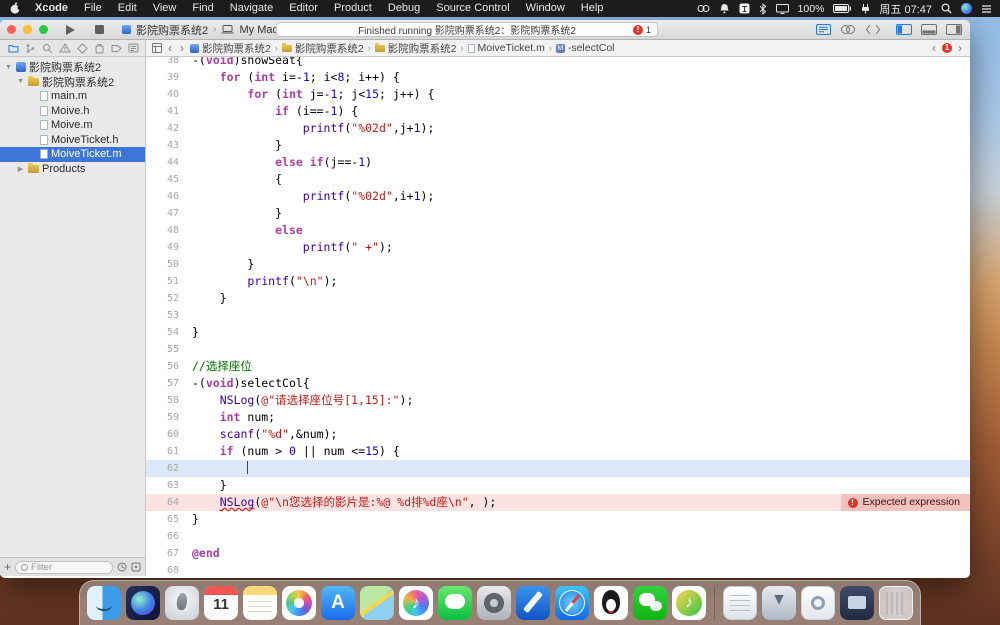 The height and width of the screenshot is (625, 1000). Describe the element at coordinates (986, 9) in the screenshot. I see `notification-center-icon` at that location.